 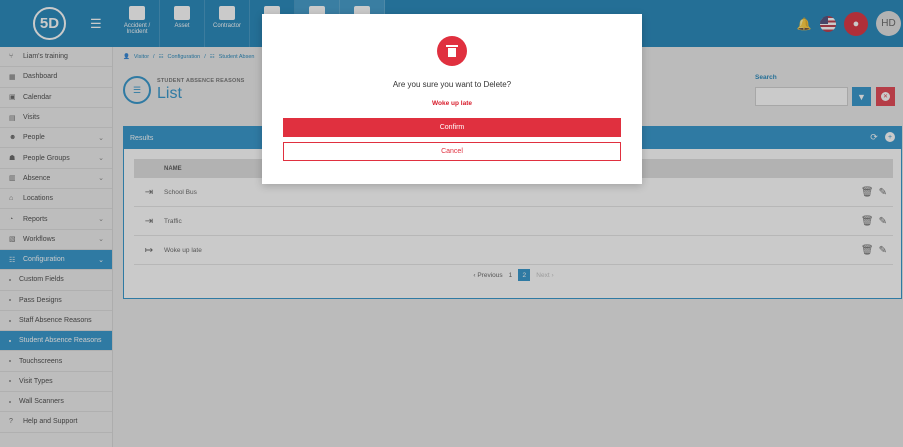 What do you see at coordinates (452, 127) in the screenshot?
I see `confirm-button: Confirm` at bounding box center [452, 127].